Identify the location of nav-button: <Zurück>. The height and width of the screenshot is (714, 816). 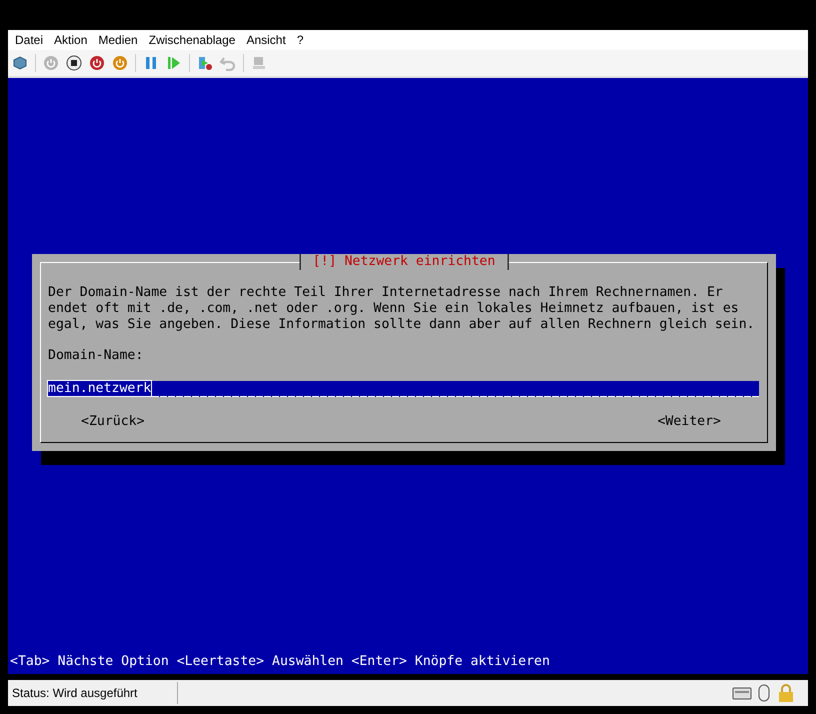
(113, 422).